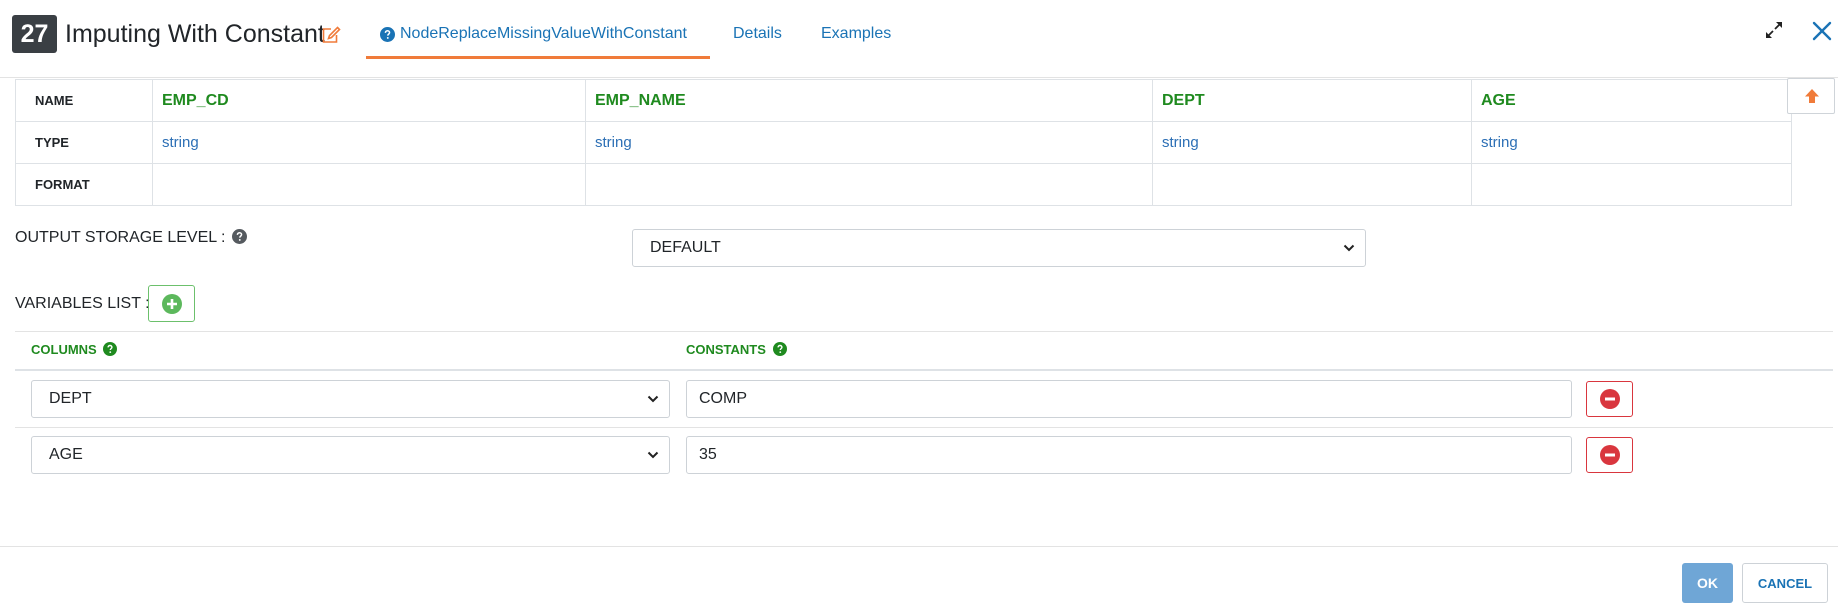 The image size is (1838, 613). Describe the element at coordinates (856, 35) in the screenshot. I see `tab-examples: Examples` at that location.